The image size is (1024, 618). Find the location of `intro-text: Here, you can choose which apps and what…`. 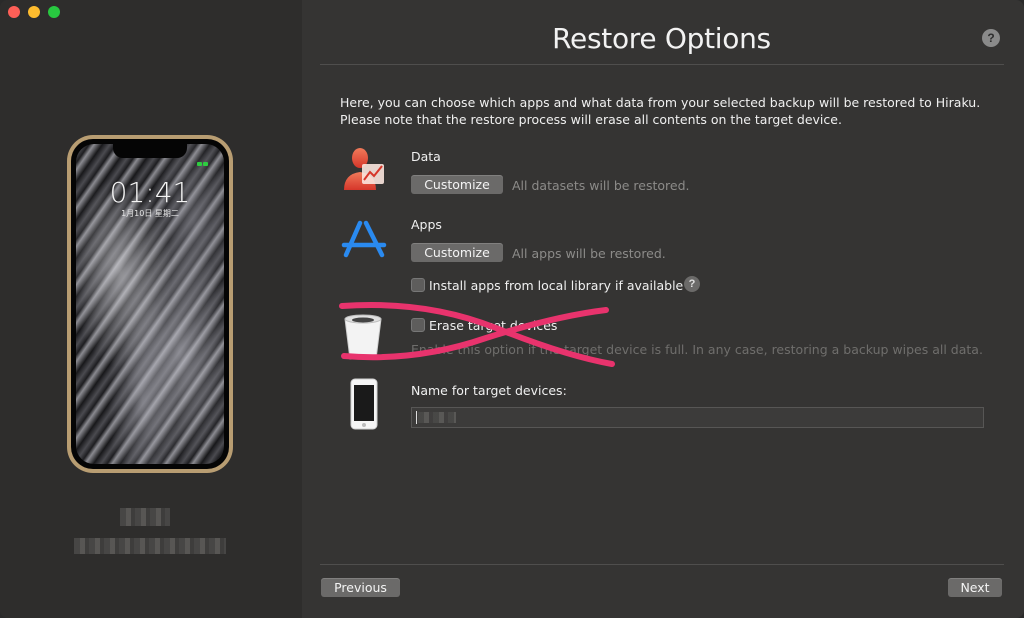

intro-text: Here, you can choose which apps and what… is located at coordinates (660, 111).